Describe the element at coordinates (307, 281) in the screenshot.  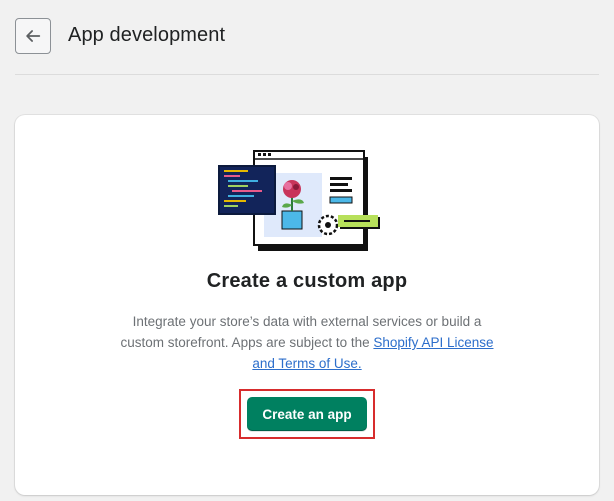
I see `card-title: Create a custom app` at that location.